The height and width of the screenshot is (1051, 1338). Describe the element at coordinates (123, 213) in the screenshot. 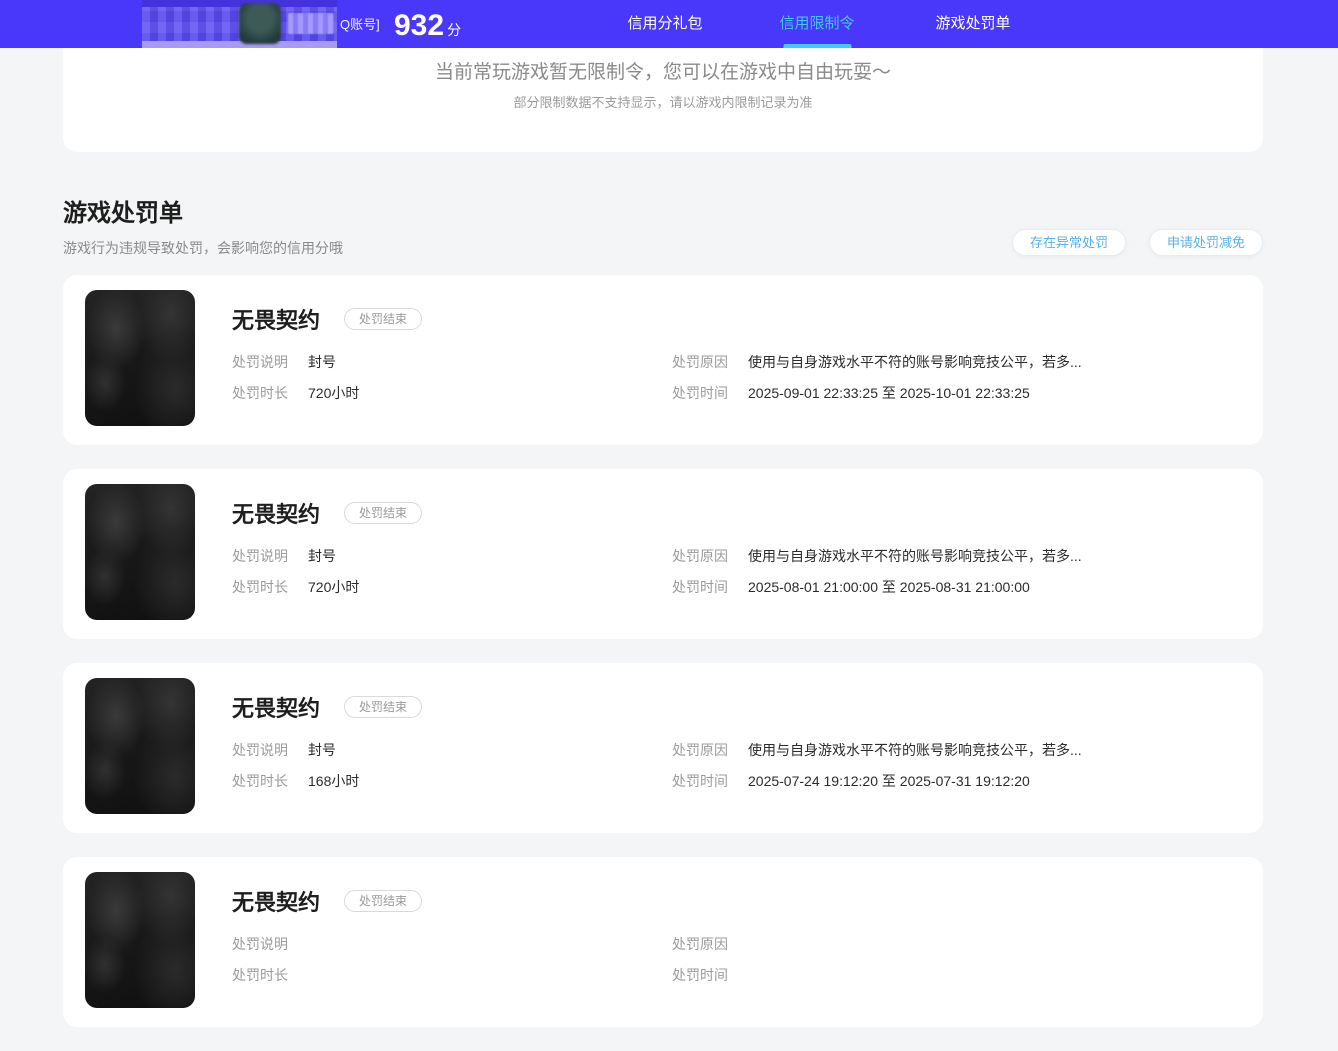

I see `section-title: 游戏处罚单` at that location.